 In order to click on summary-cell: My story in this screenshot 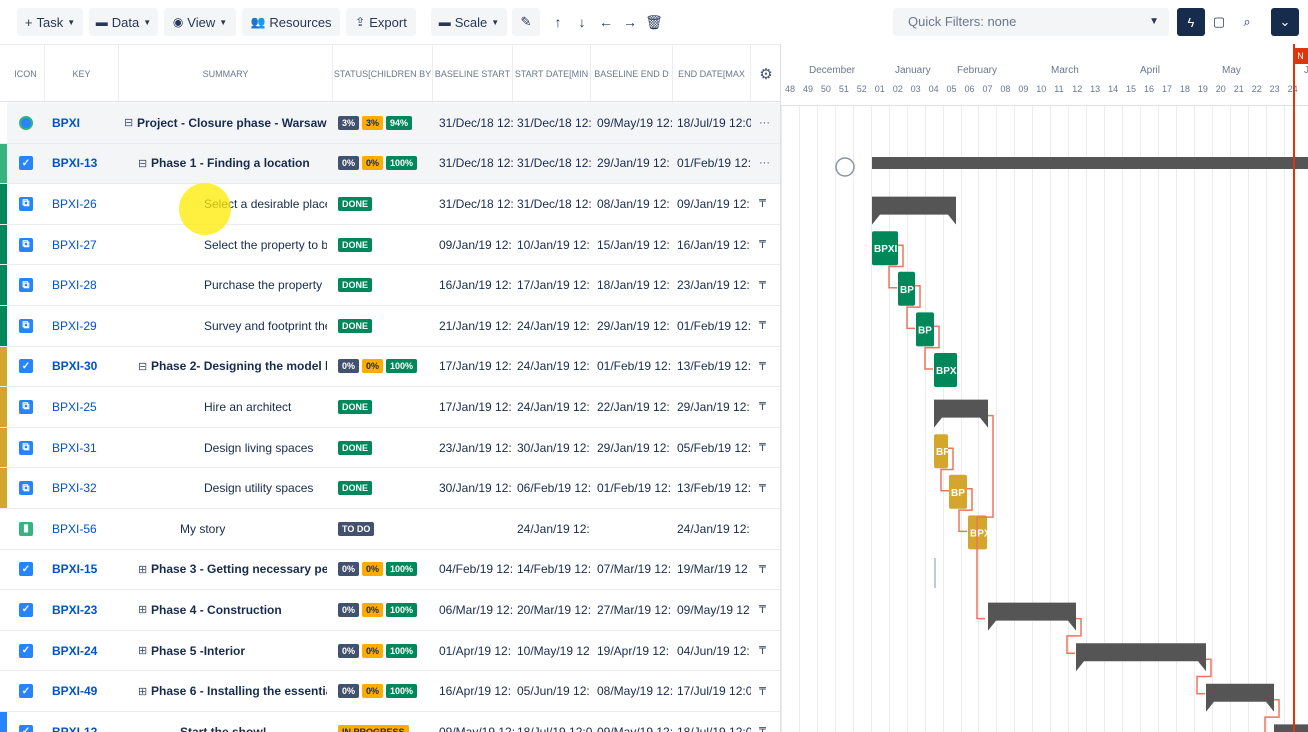, I will do `click(253, 529)`.